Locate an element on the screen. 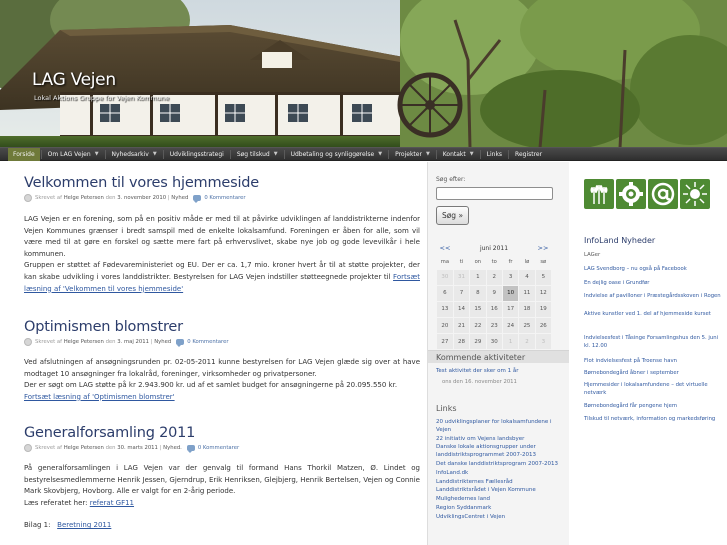 This screenshot has height=545, width=727. meta-date: 3. november 2010 is located at coordinates (142, 198).